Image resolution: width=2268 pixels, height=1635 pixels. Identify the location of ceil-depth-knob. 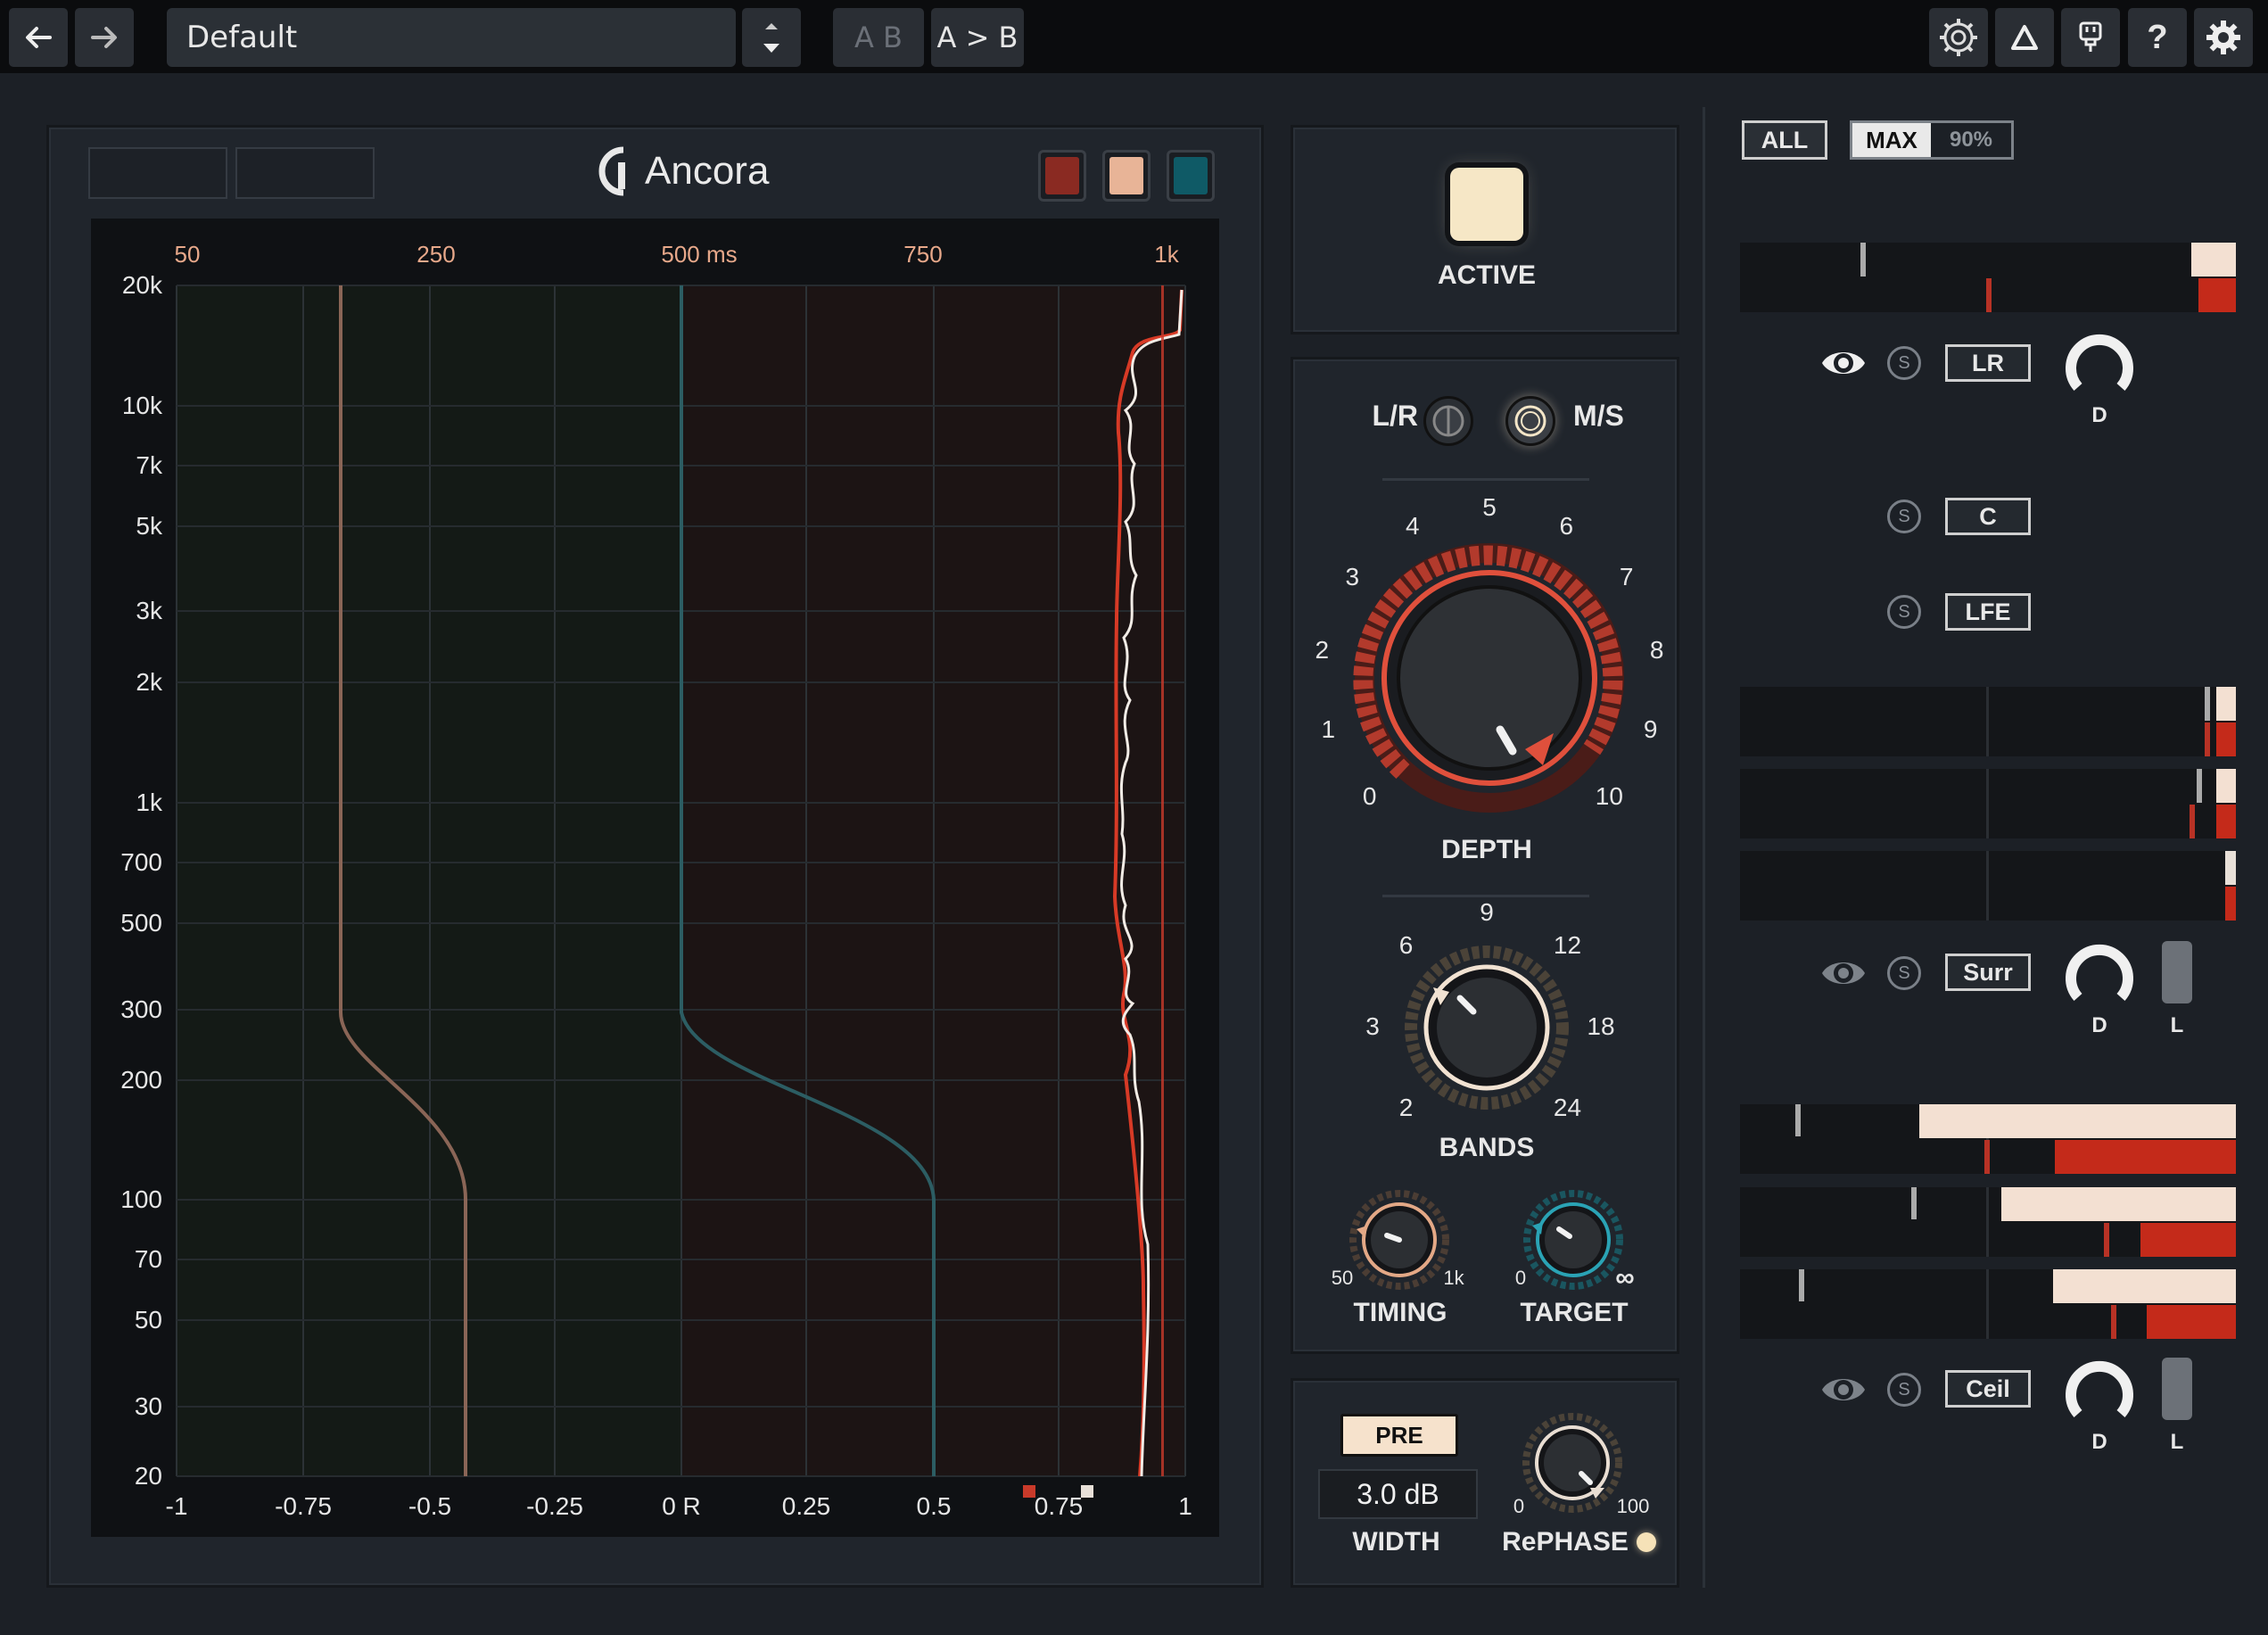
(2099, 1392).